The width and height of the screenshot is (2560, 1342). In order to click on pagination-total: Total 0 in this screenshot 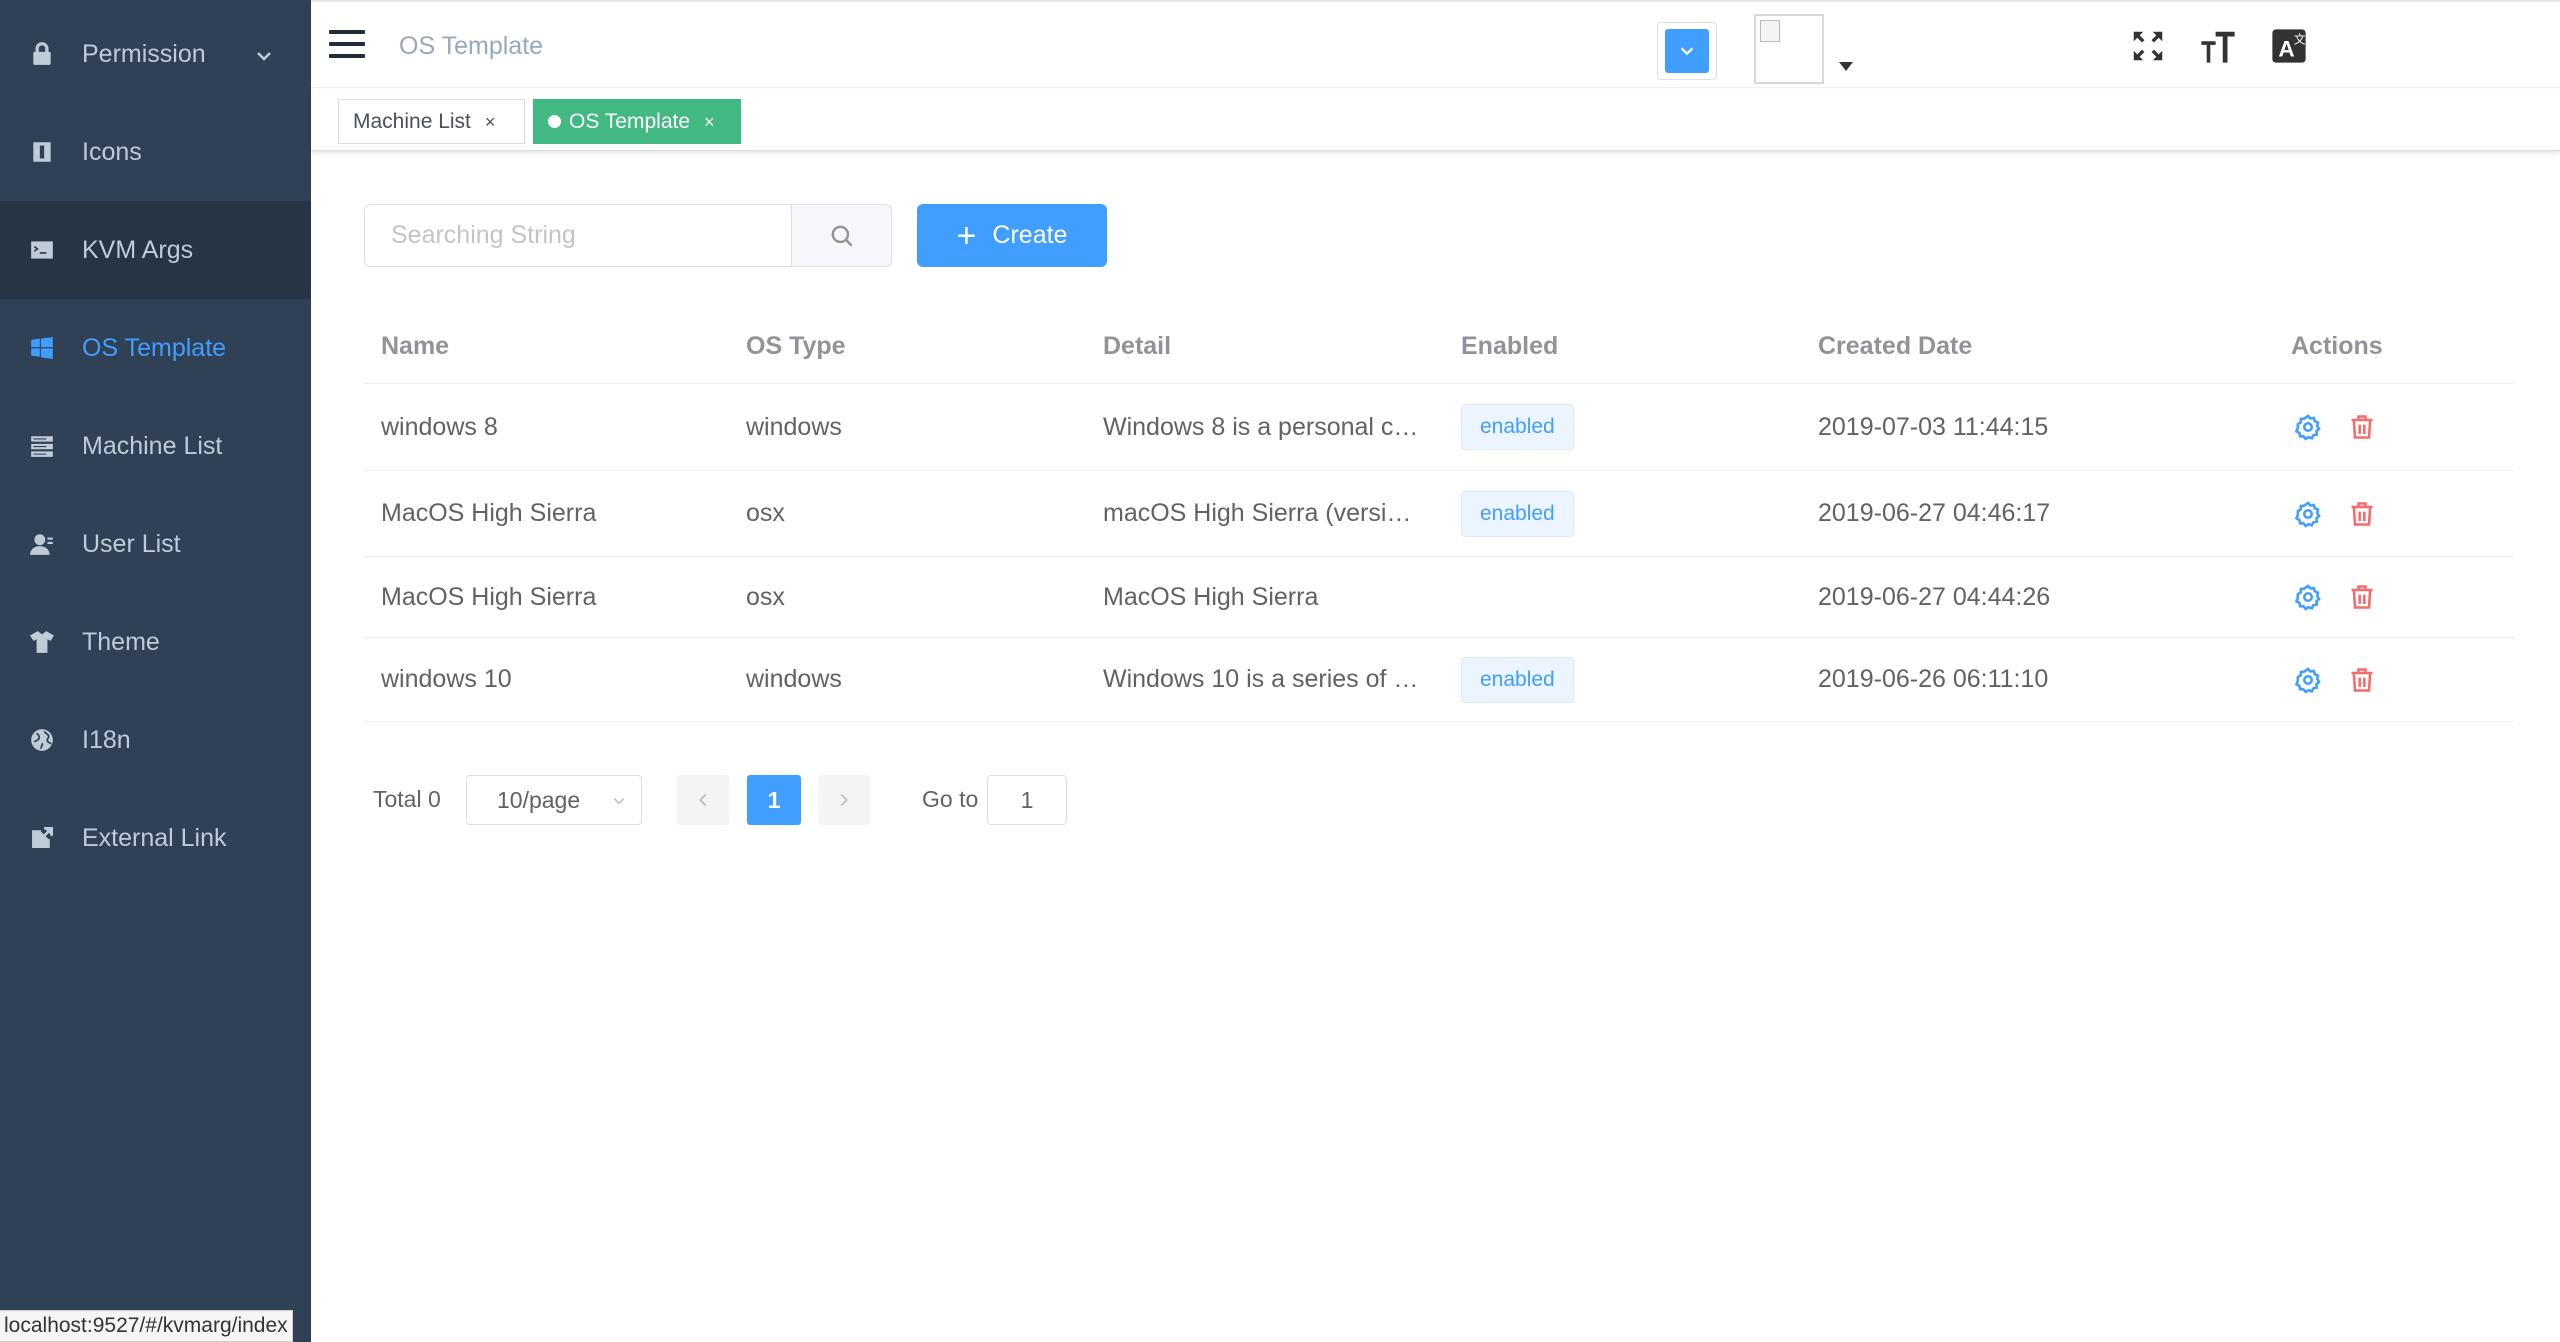, I will do `click(407, 799)`.